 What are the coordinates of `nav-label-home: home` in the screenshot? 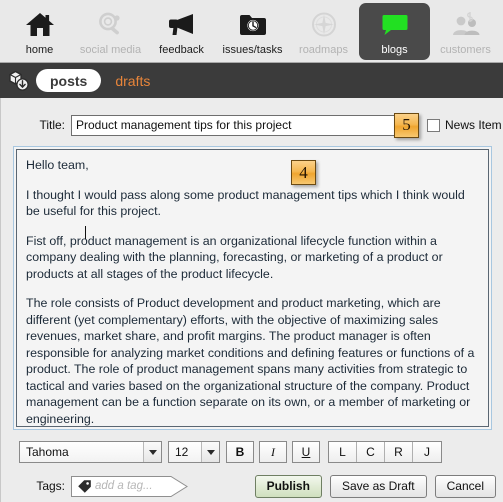 It's located at (39, 50).